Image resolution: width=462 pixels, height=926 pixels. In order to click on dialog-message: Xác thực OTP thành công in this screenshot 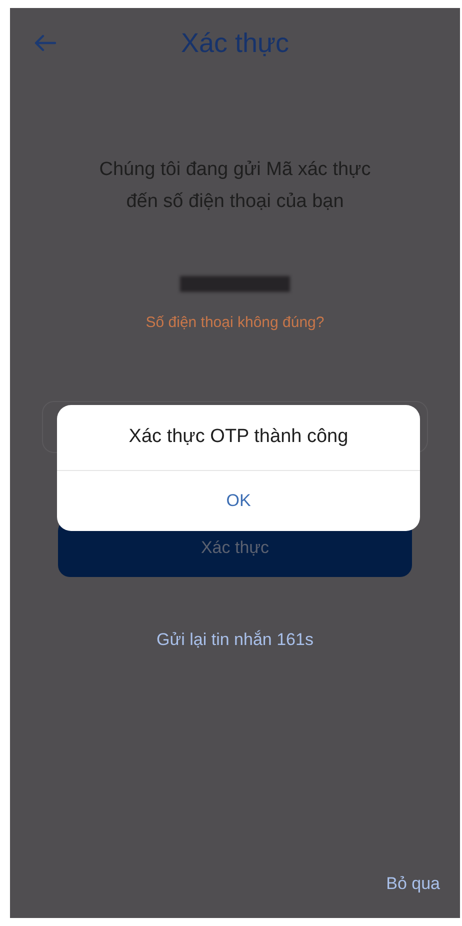, I will do `click(238, 437)`.